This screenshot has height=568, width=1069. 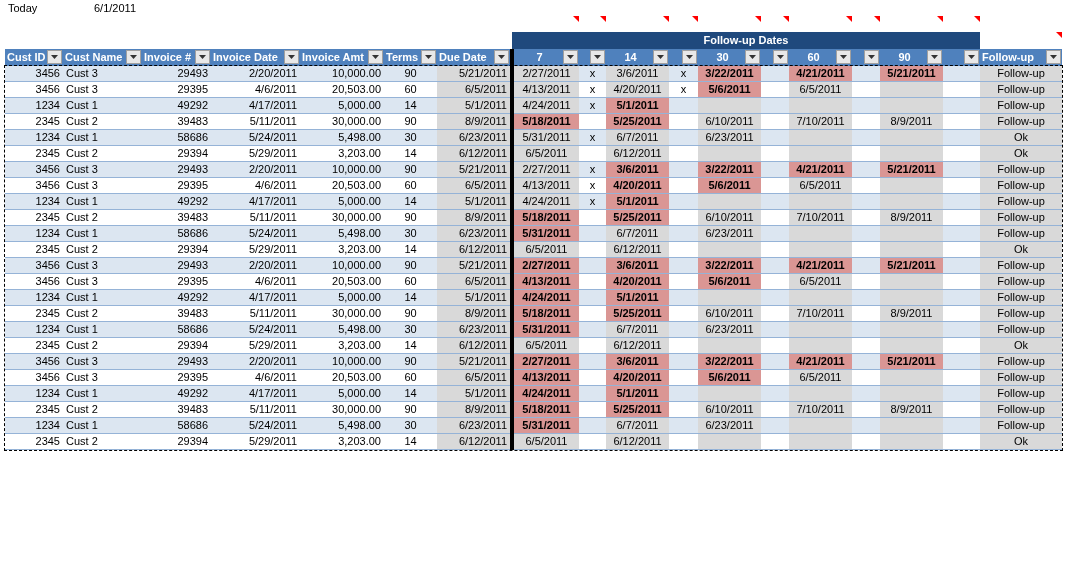 What do you see at coordinates (342, 89) in the screenshot?
I see `table-cell: 20,503.00` at bounding box center [342, 89].